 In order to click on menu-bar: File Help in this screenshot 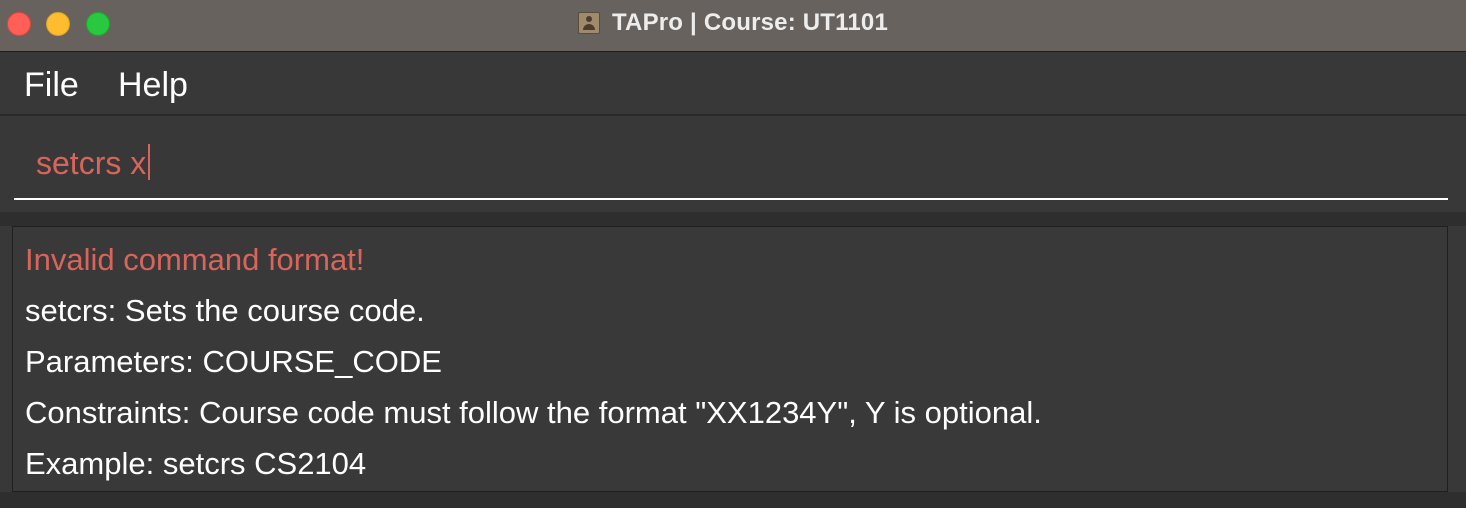, I will do `click(733, 84)`.